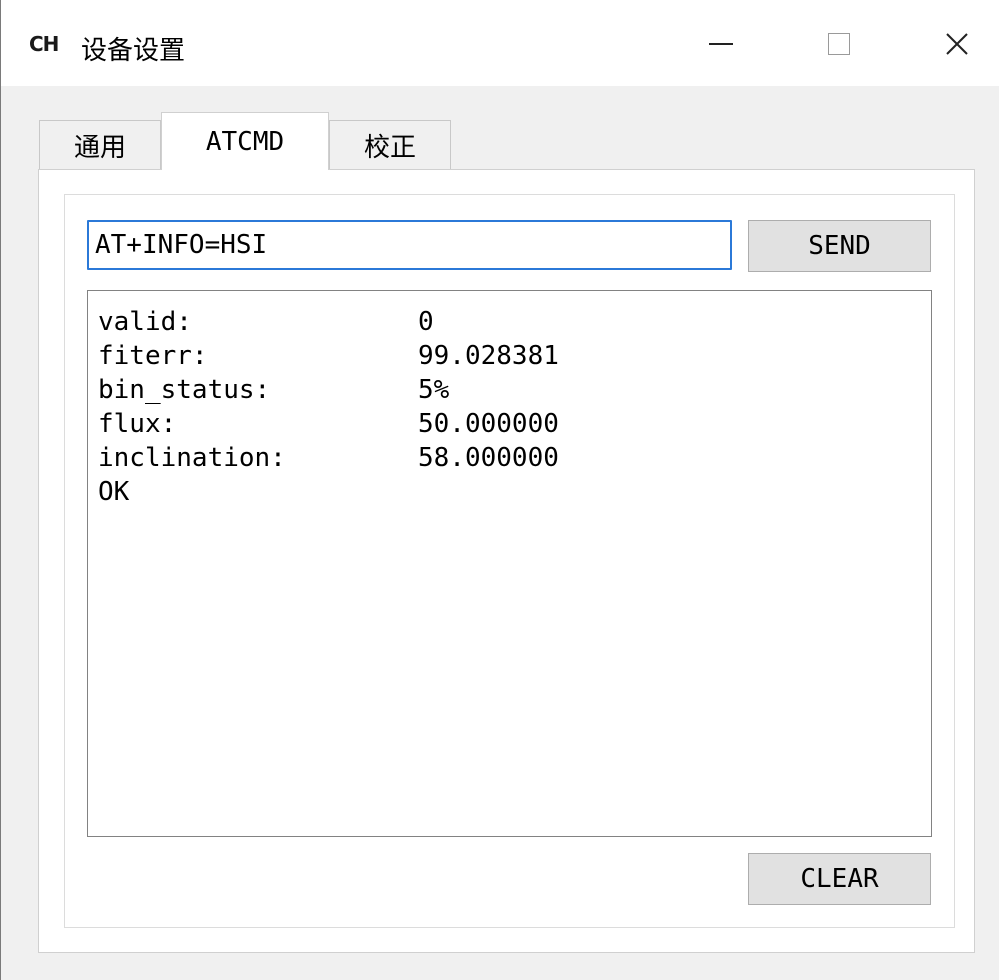 This screenshot has height=980, width=999. I want to click on maximize-icon, so click(839, 44).